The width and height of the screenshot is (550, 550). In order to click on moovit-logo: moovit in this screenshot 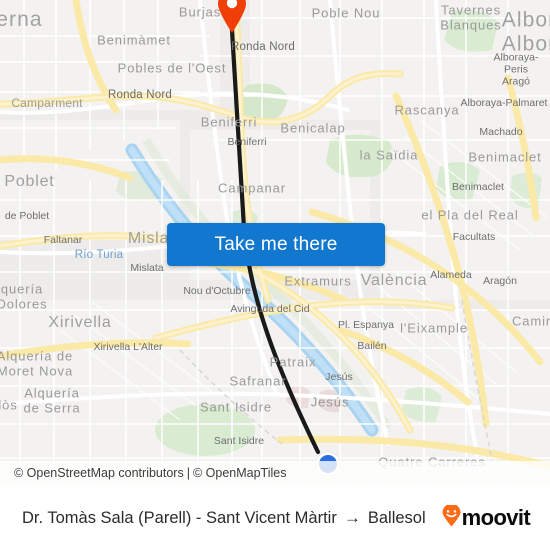, I will do `click(486, 517)`.